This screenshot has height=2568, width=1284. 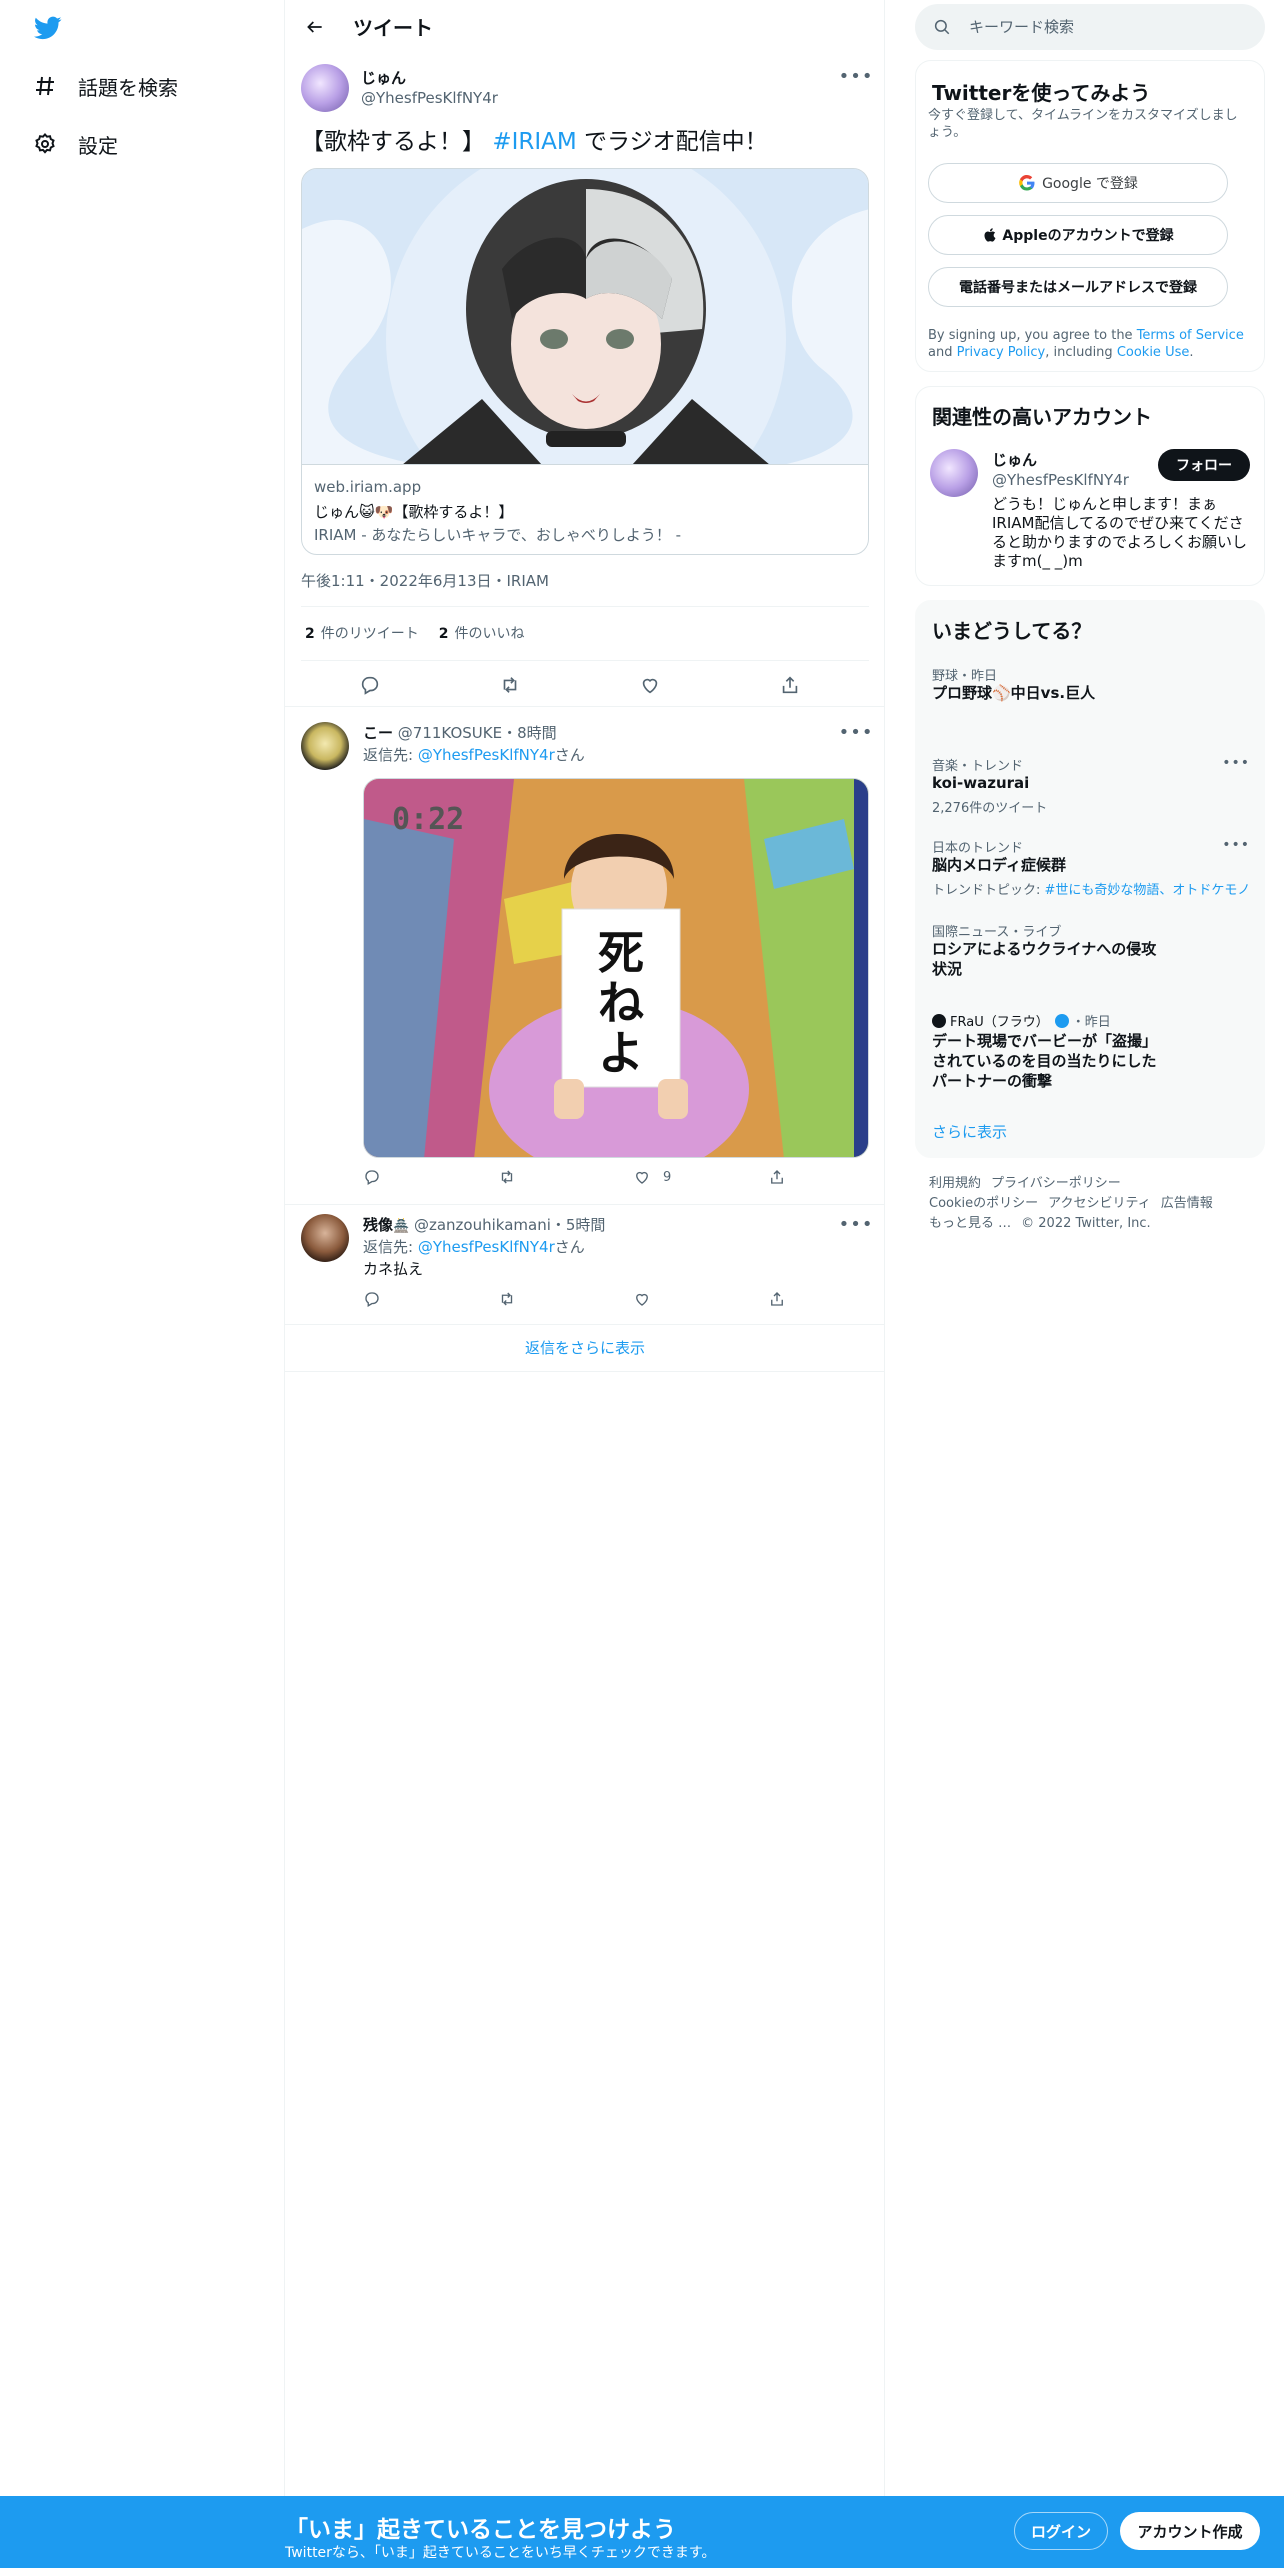 I want to click on media-sign-text: よ, so click(x=621, y=1053).